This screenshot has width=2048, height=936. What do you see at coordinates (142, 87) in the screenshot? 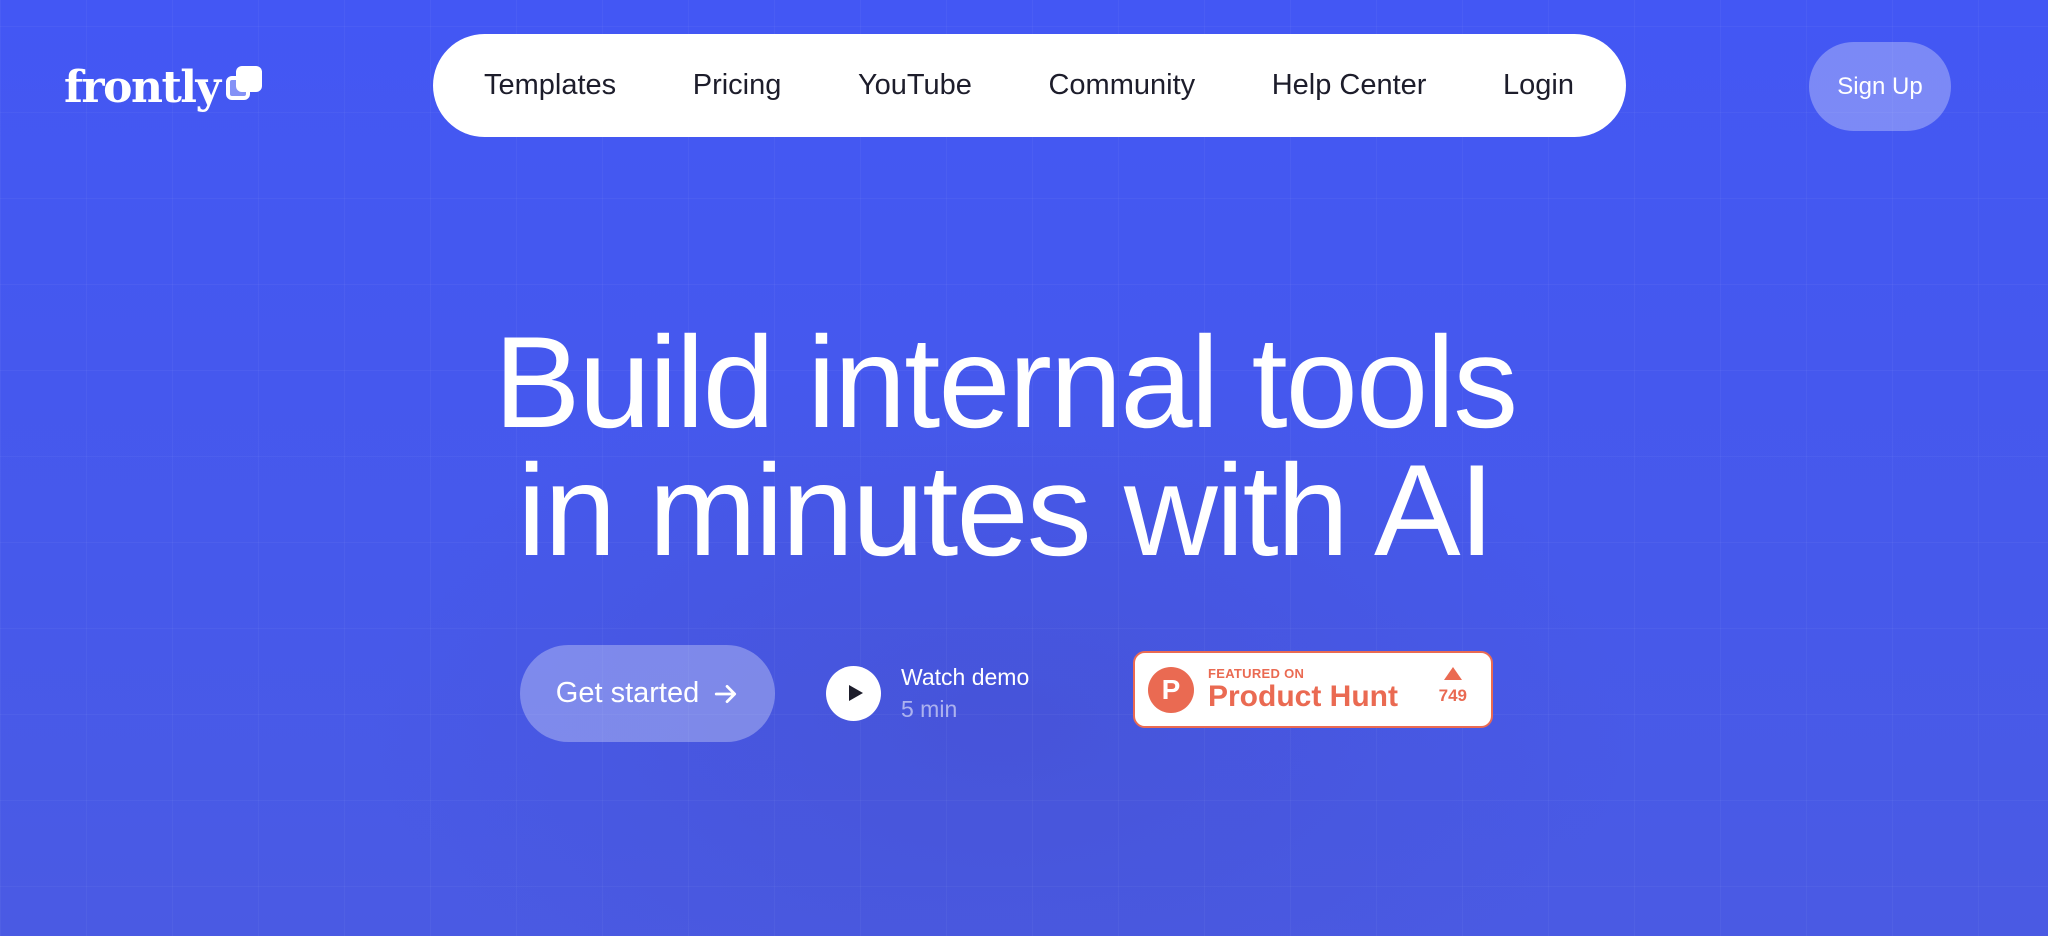
I see `brand-logo-text: frontly` at bounding box center [142, 87].